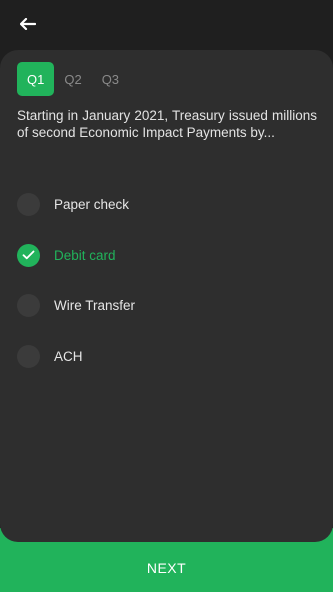  Describe the element at coordinates (110, 79) in the screenshot. I see `tab-q3: Q3` at that location.